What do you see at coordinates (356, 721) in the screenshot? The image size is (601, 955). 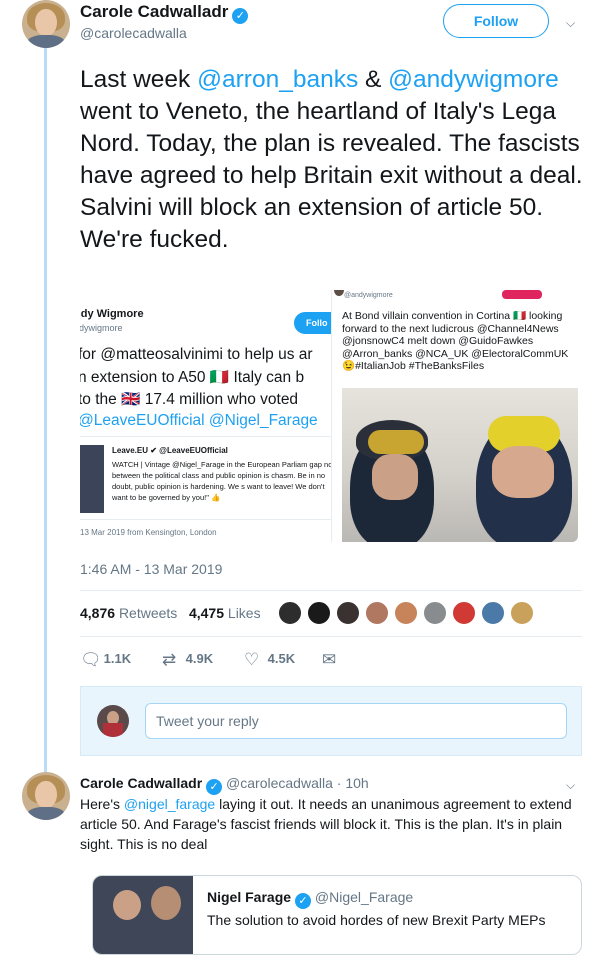 I see `reply-input: Tweet your reply` at bounding box center [356, 721].